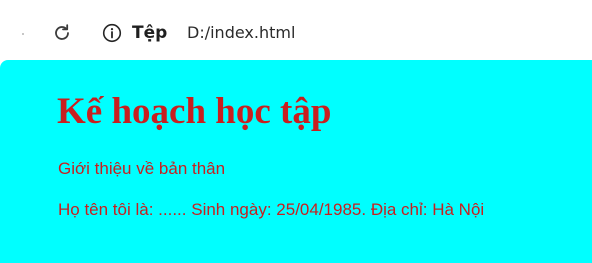  What do you see at coordinates (241, 32) in the screenshot?
I see `address-bar-url: D:/index.html` at bounding box center [241, 32].